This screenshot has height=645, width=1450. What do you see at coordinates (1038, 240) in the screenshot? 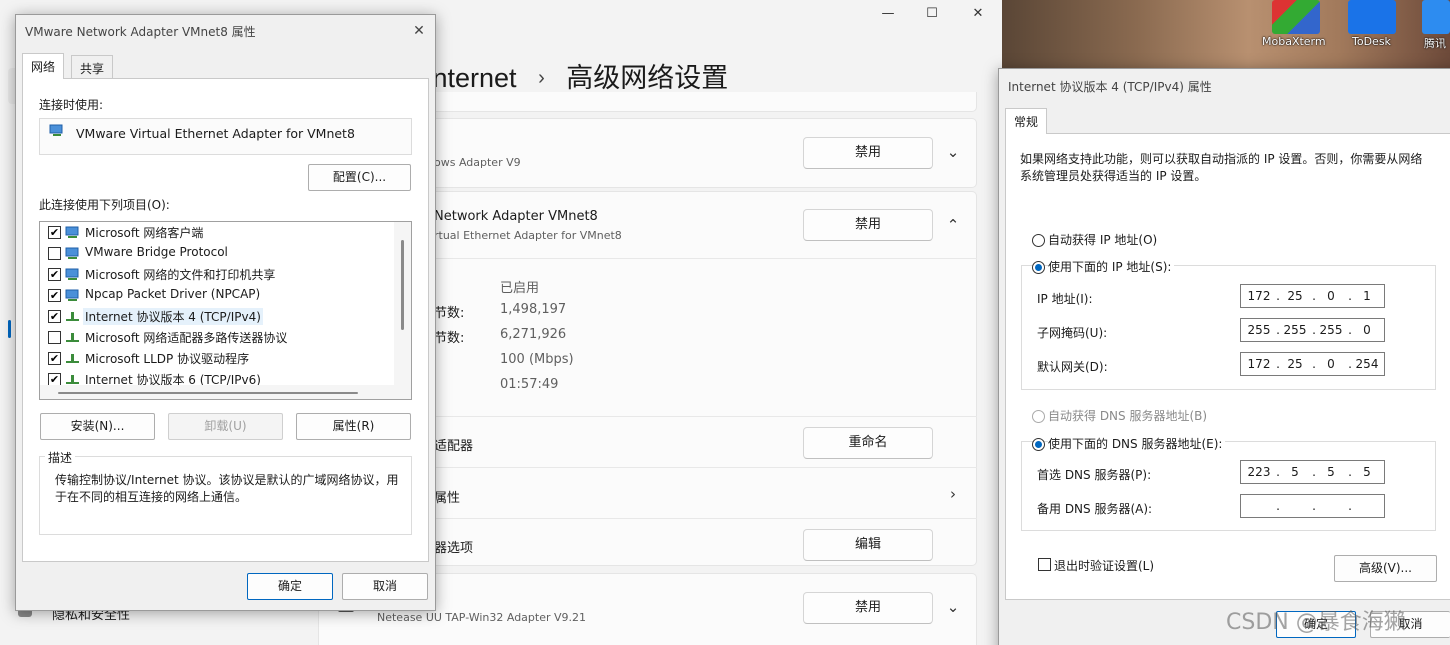
I see `auto-ip-radio` at bounding box center [1038, 240].